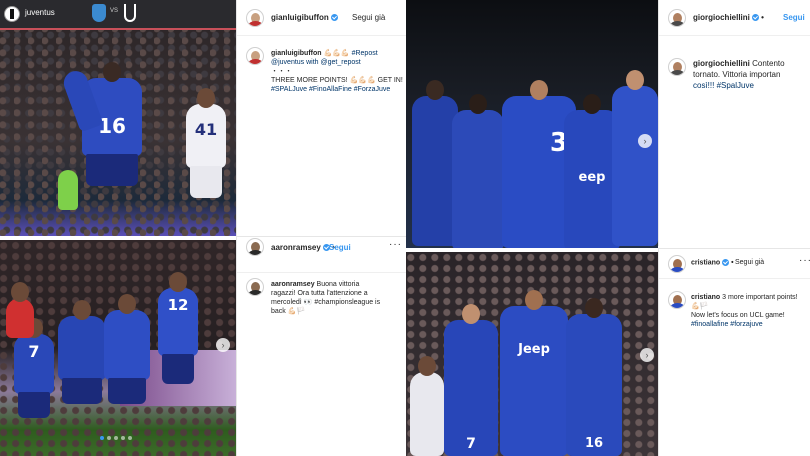 The width and height of the screenshot is (810, 456). I want to click on player-right, so click(635, 158).